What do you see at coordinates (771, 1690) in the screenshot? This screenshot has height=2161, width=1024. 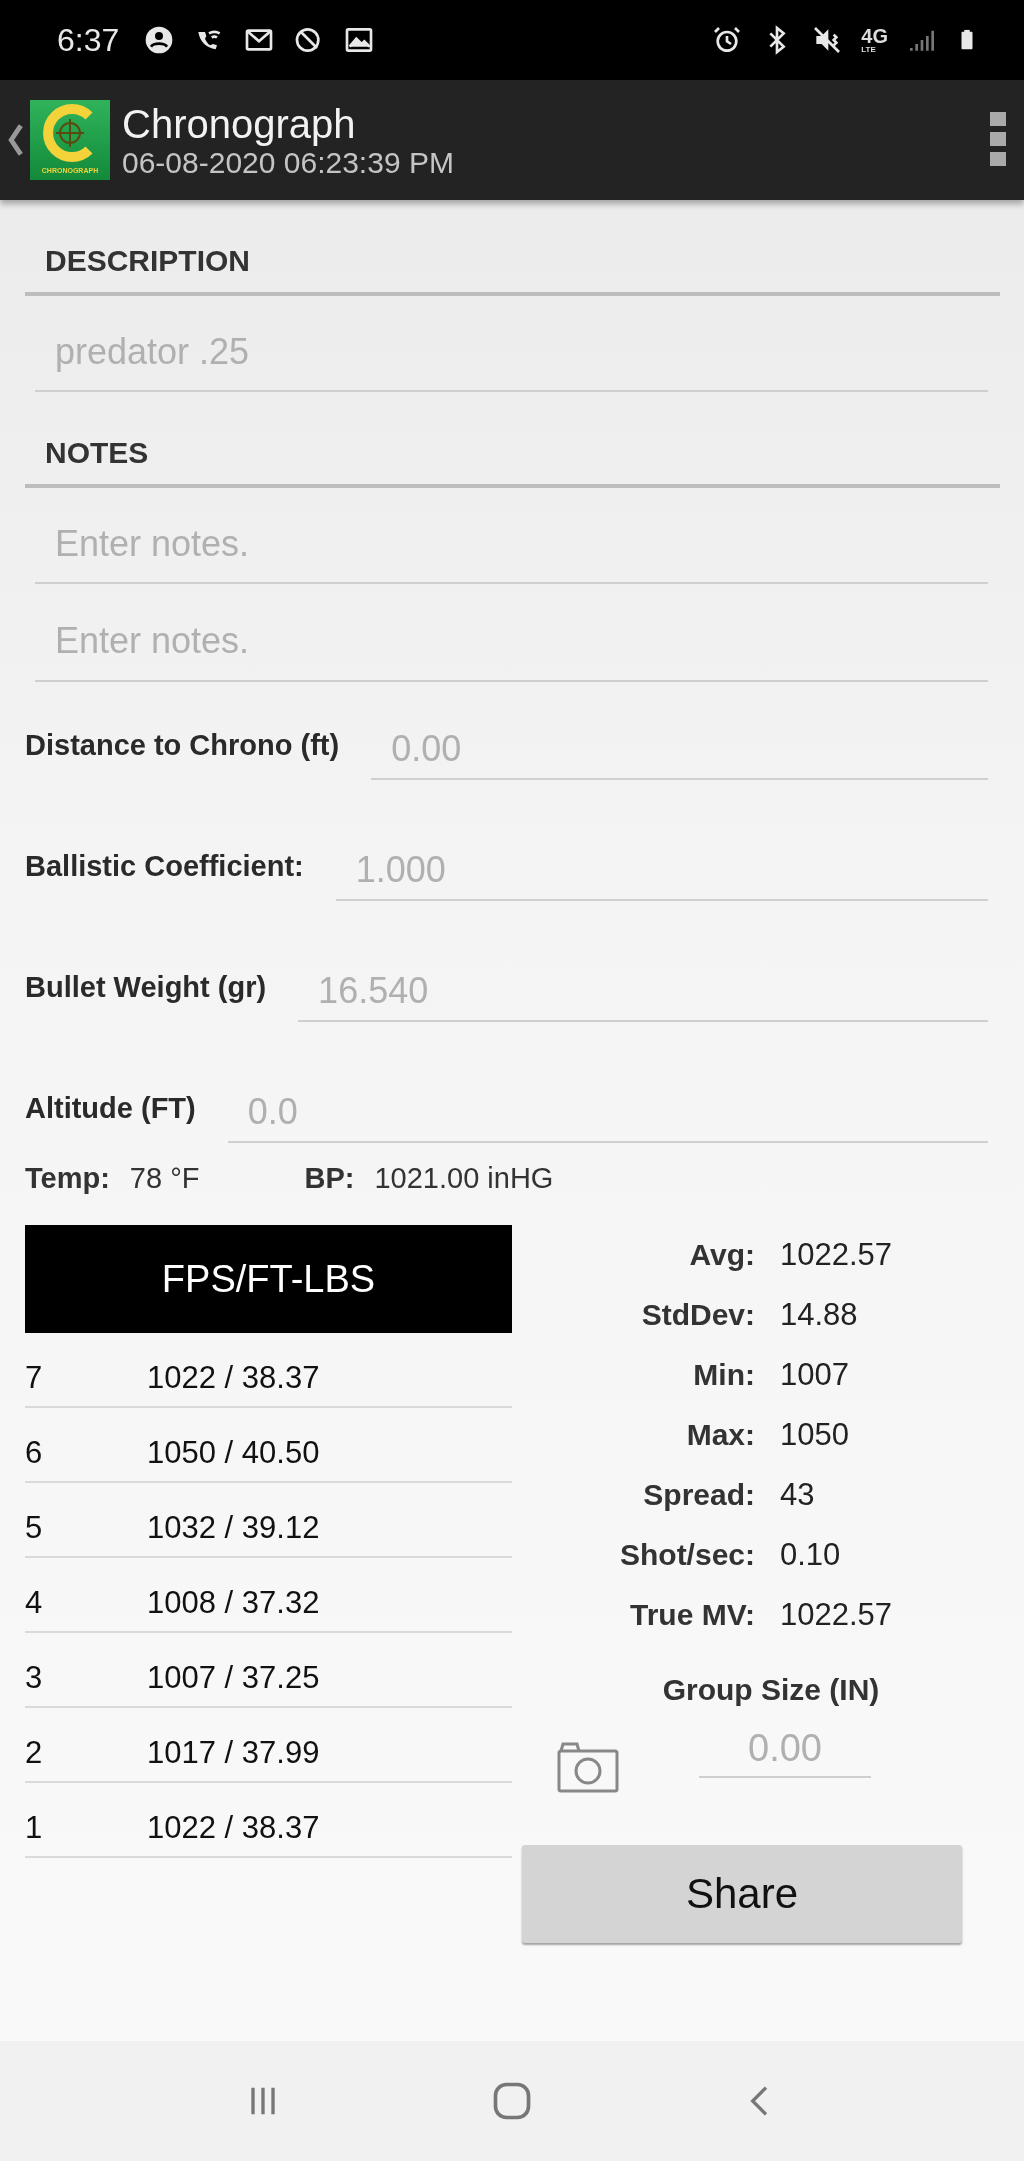 I see `group-size-label: Group Size (IN)` at bounding box center [771, 1690].